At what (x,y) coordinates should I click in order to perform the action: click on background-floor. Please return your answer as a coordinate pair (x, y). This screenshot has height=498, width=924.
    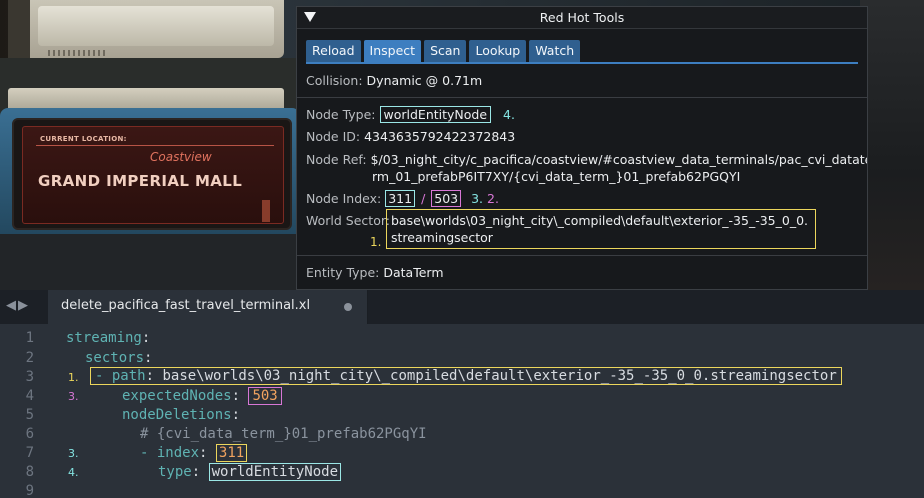
    Looking at the image, I should click on (150, 260).